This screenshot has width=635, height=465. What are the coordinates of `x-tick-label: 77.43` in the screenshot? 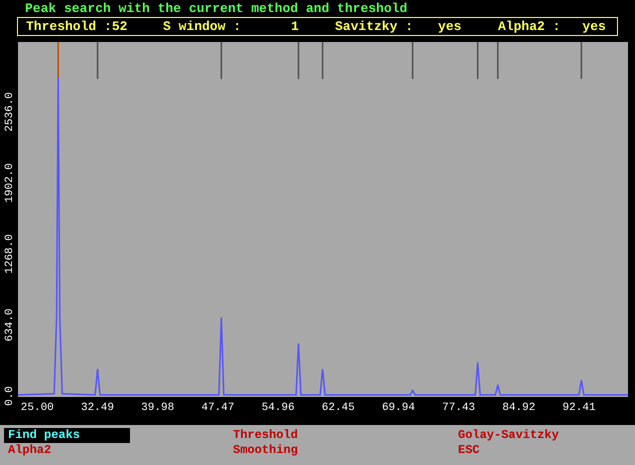 It's located at (459, 408).